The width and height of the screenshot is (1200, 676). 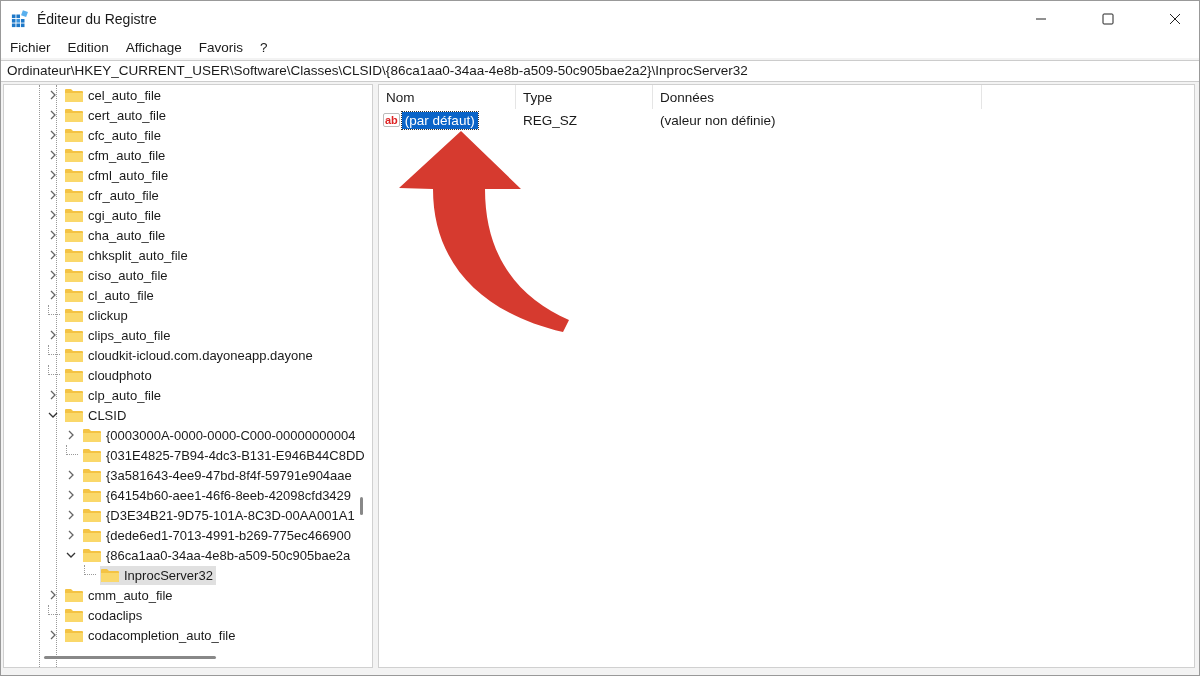 I want to click on menu-item: Affichage, so click(x=153, y=47).